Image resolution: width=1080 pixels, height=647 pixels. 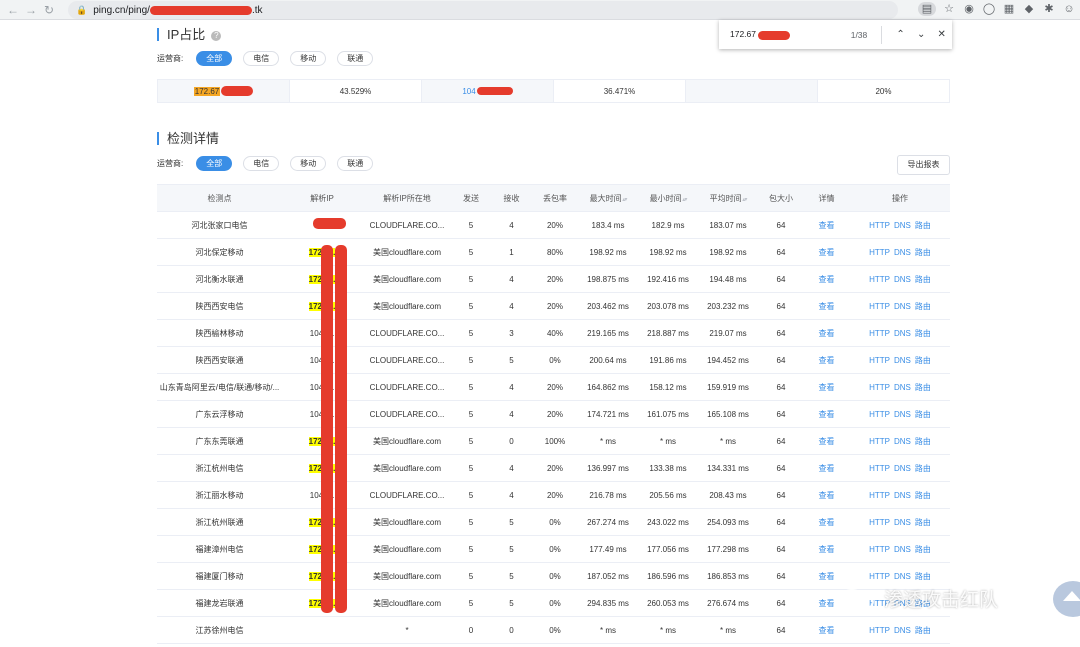 I want to click on cell-recv: 5, so click(x=511, y=549).